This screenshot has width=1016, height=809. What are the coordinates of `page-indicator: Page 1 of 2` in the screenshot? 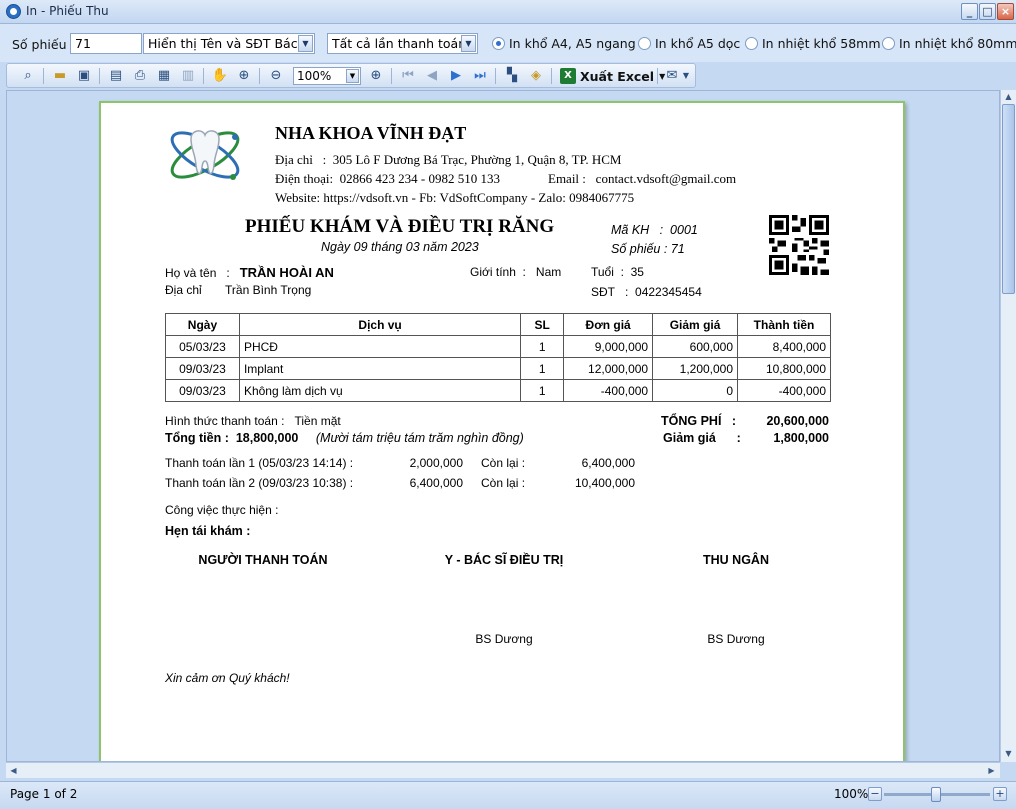 It's located at (44, 794).